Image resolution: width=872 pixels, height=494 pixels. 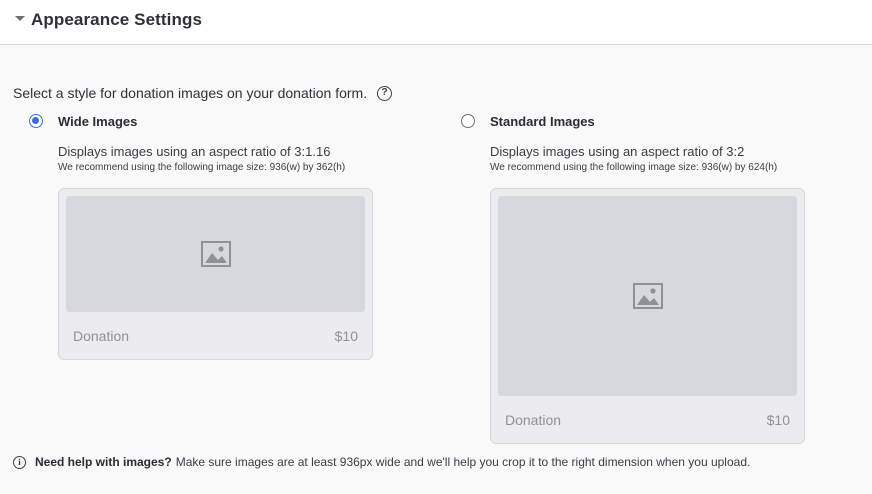 I want to click on info-icon: i, so click(x=19, y=462).